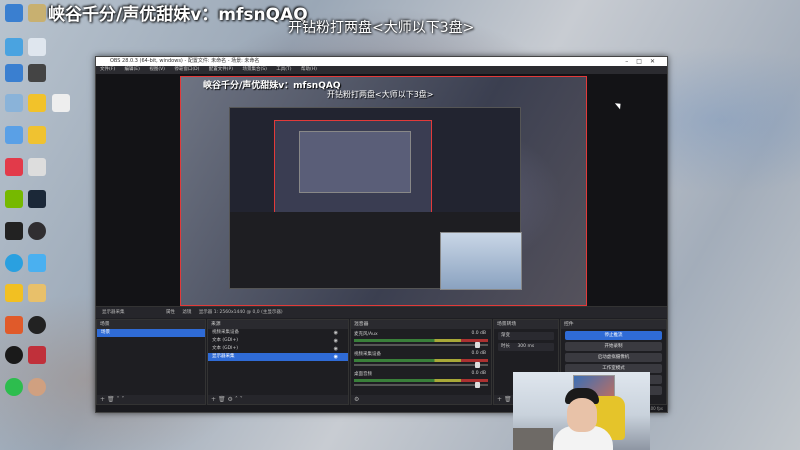  I want to click on desk, so click(533, 439).